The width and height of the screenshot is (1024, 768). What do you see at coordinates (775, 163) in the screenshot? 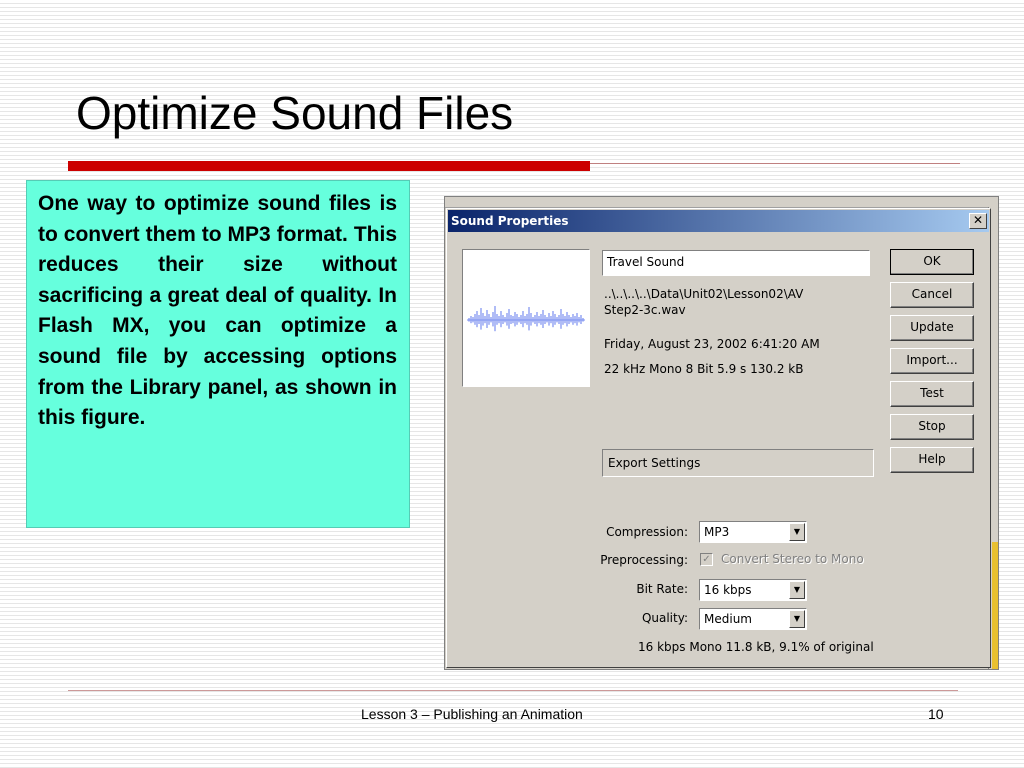
I see `title-underline-thin` at bounding box center [775, 163].